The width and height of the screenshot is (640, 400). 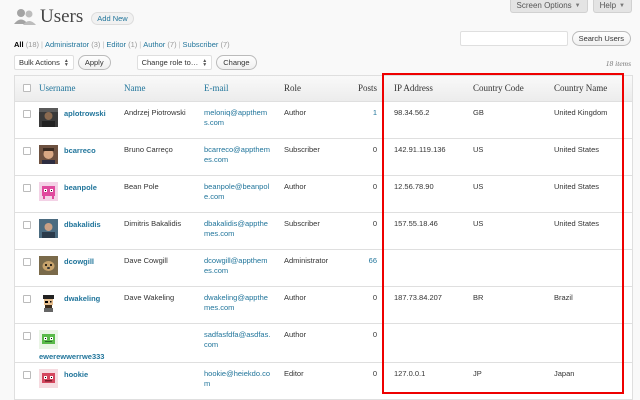 What do you see at coordinates (375, 112) in the screenshot?
I see `posts-count: 1` at bounding box center [375, 112].